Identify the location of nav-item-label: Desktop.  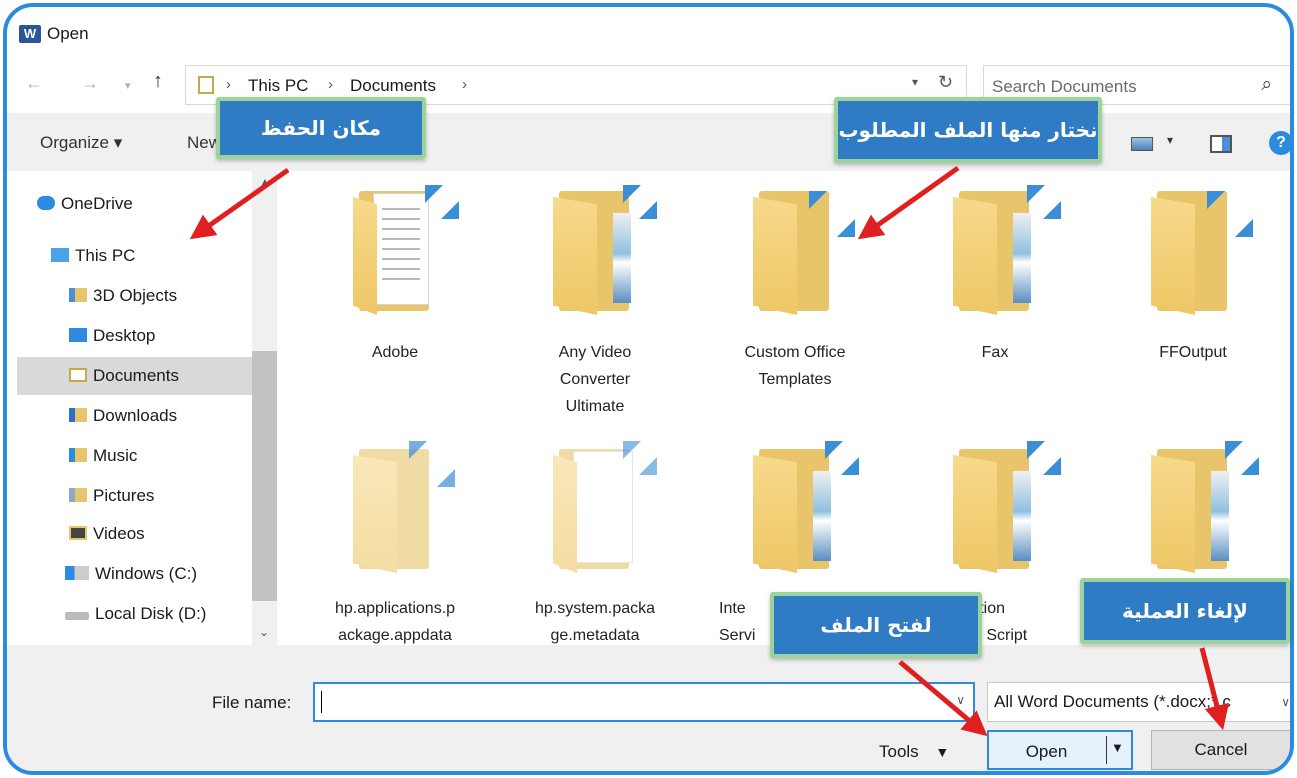
(124, 335).